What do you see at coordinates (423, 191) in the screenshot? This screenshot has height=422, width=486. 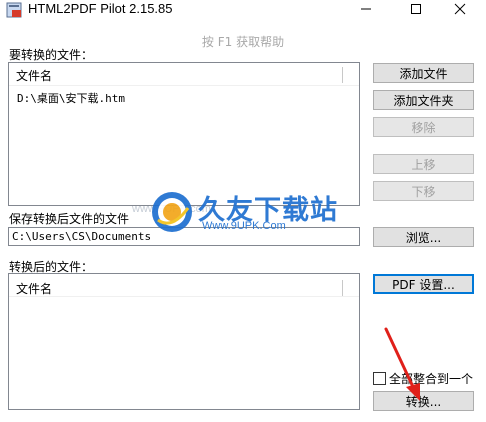 I see `move-down-button: 下移` at bounding box center [423, 191].